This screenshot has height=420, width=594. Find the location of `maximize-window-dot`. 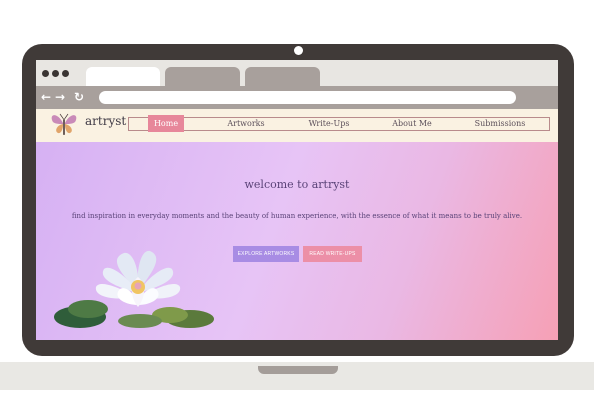

maximize-window-dot is located at coordinates (65, 73).